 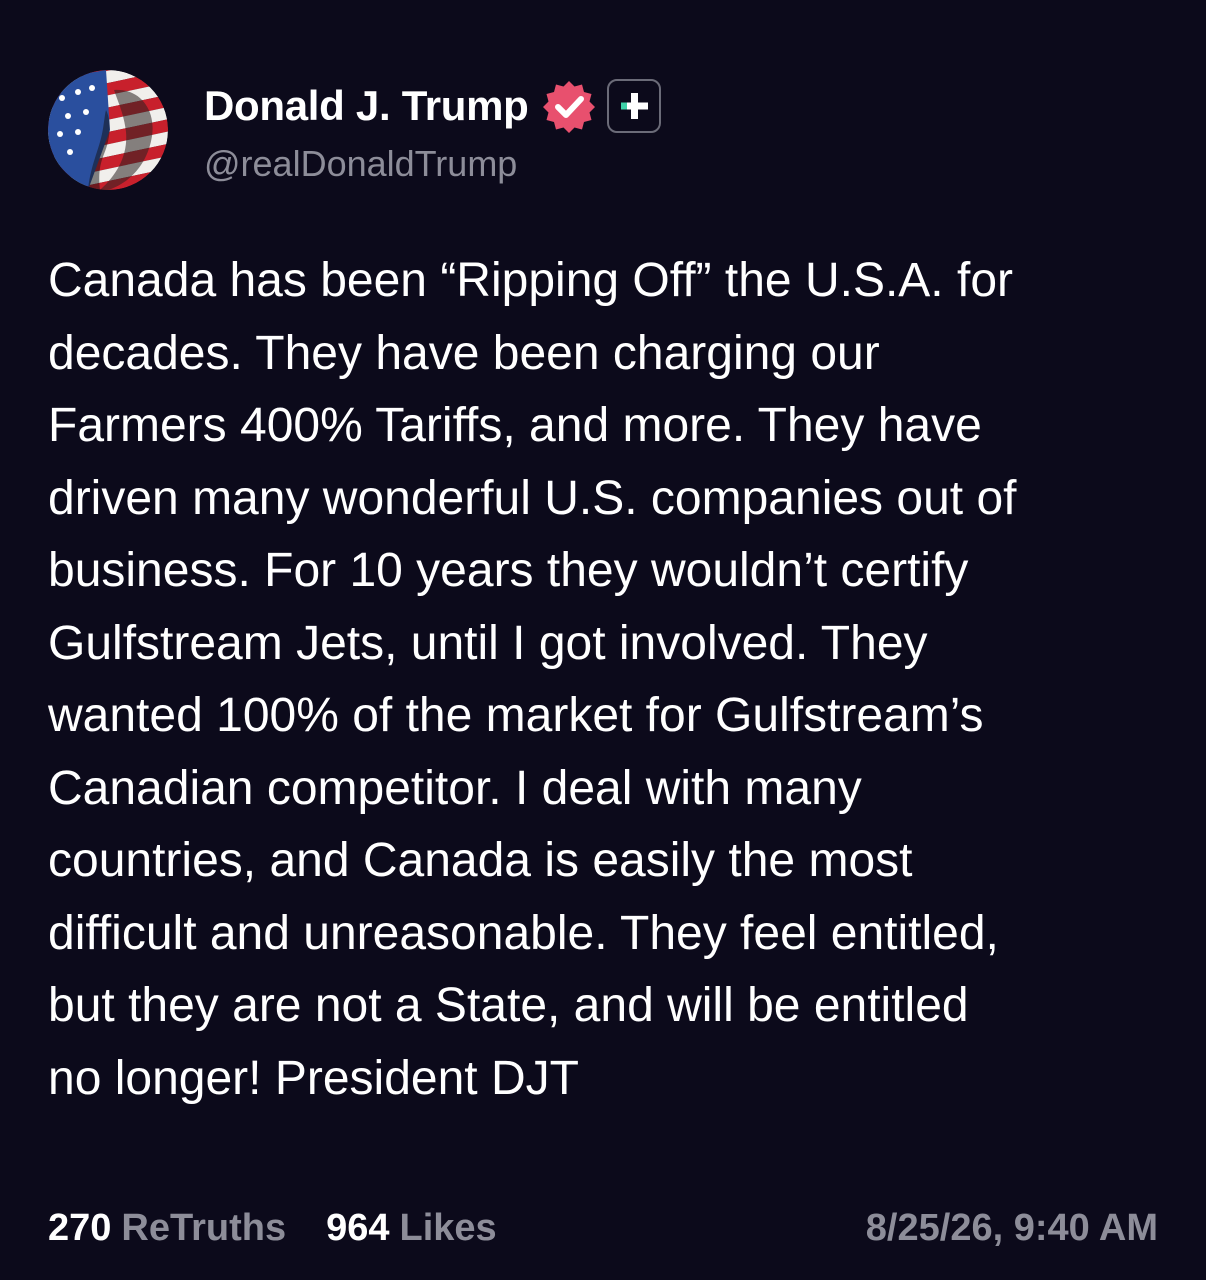 I want to click on post-line: Canadian competitor. I deal with many, so click(x=455, y=788).